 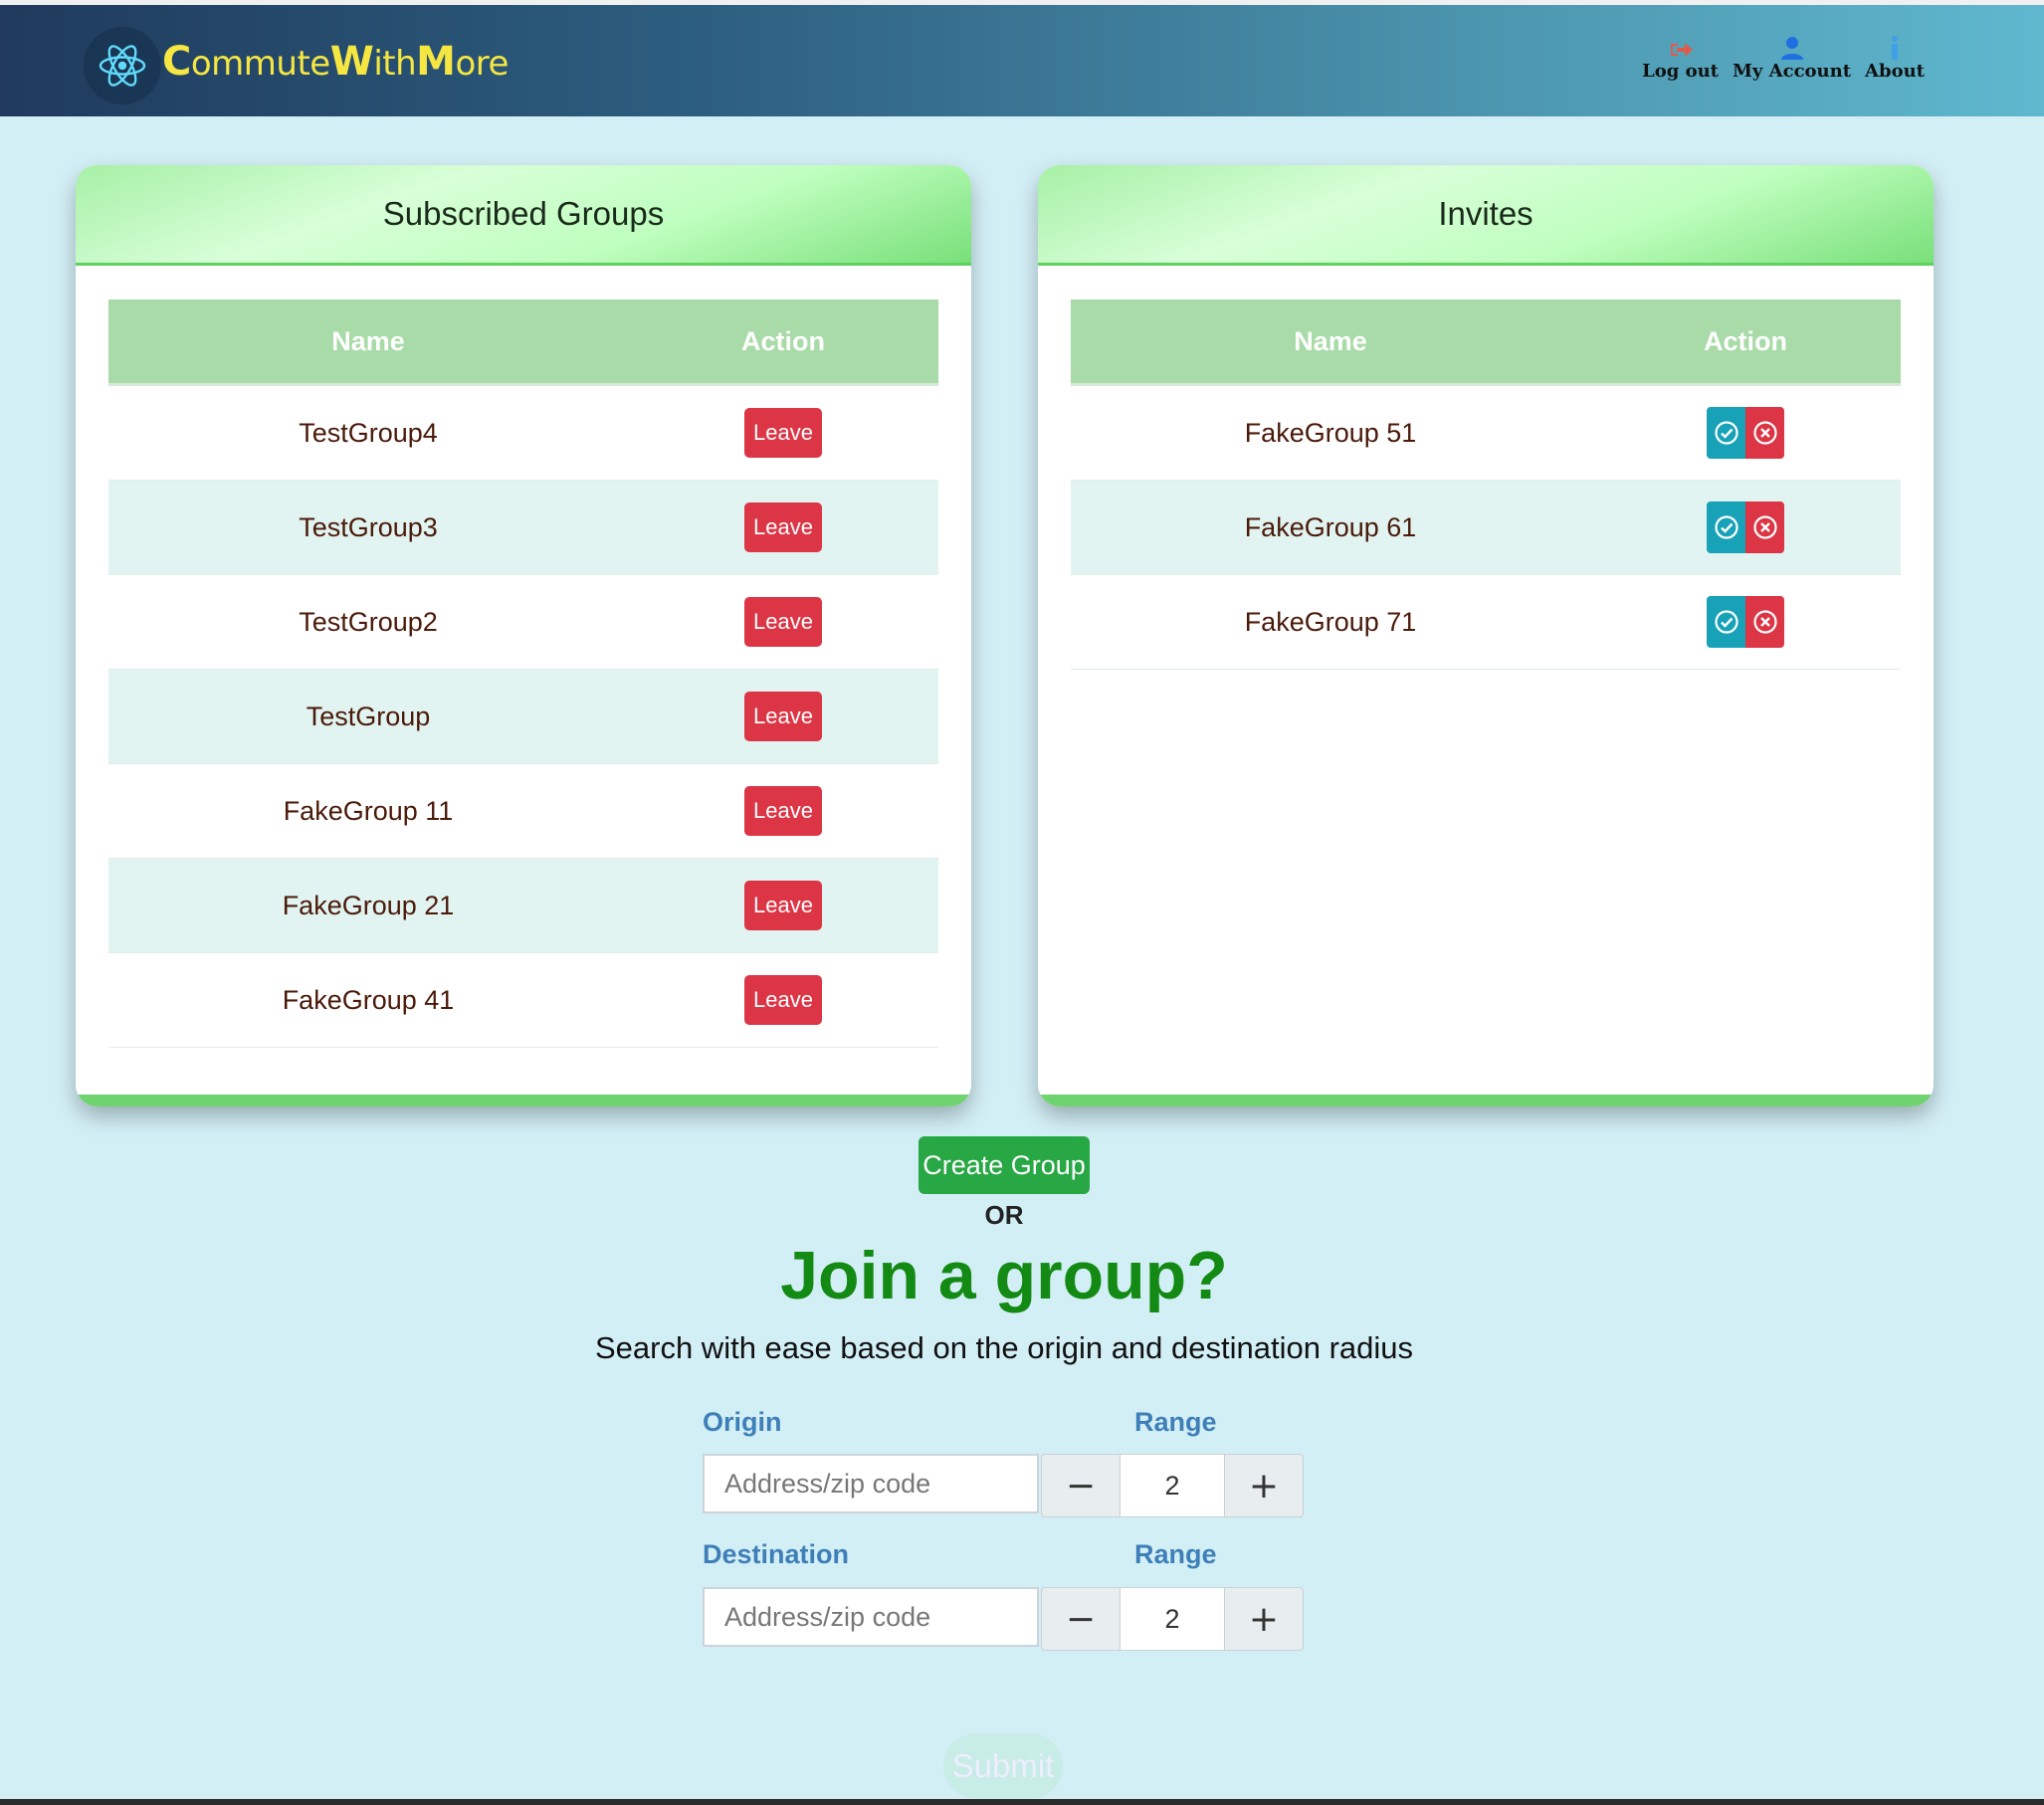 I want to click on nav-my-account-label: My Account, so click(x=1792, y=72).